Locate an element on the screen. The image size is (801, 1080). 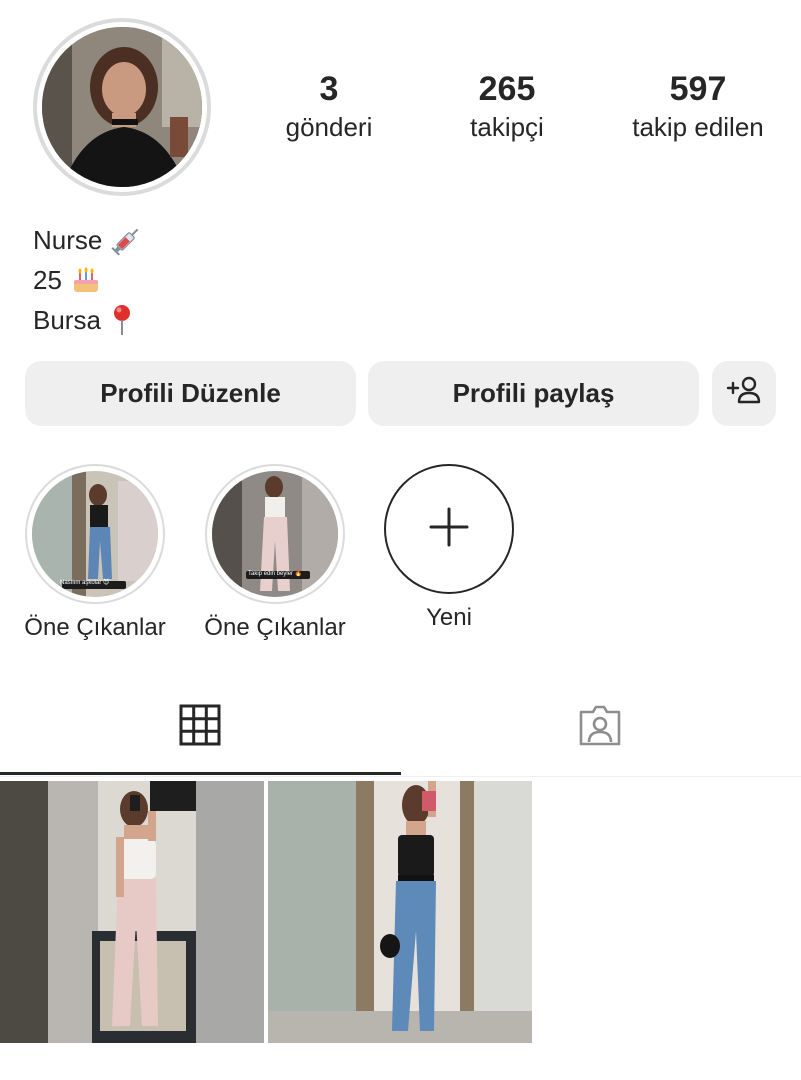
stat-posts: 3 gönderi is located at coordinates (329, 106).